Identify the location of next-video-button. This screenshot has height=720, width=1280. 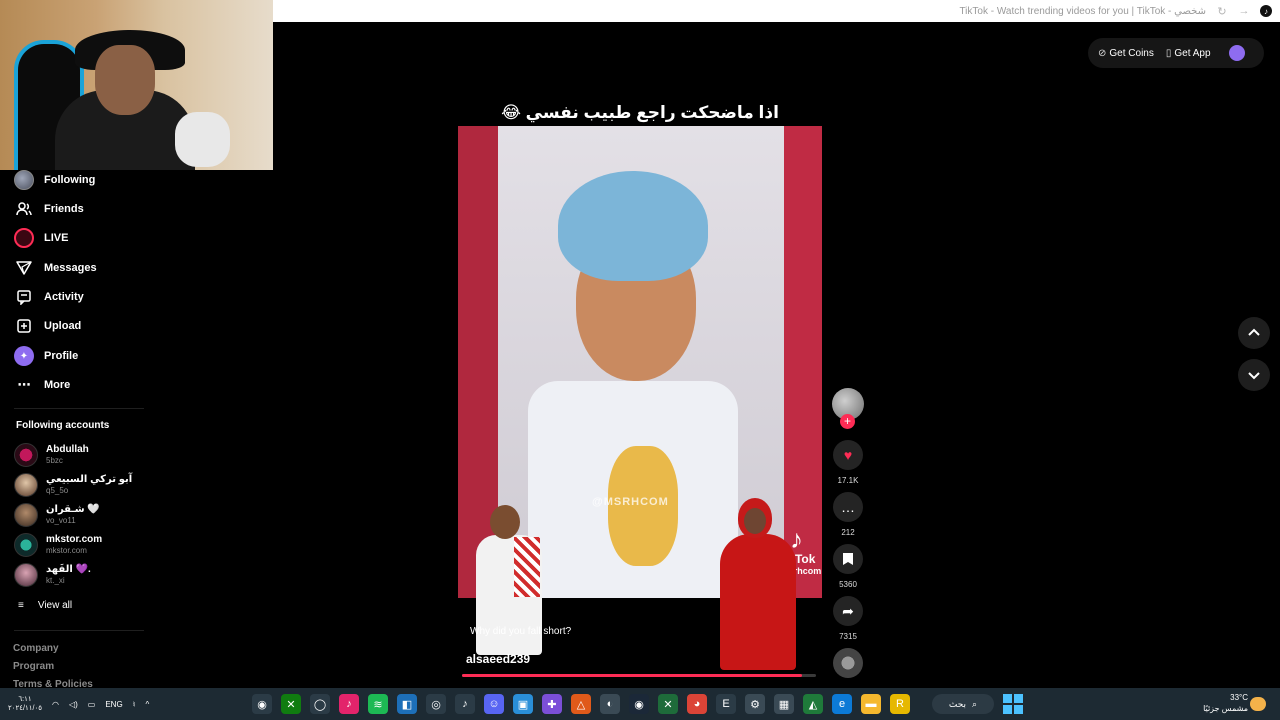
(1254, 375).